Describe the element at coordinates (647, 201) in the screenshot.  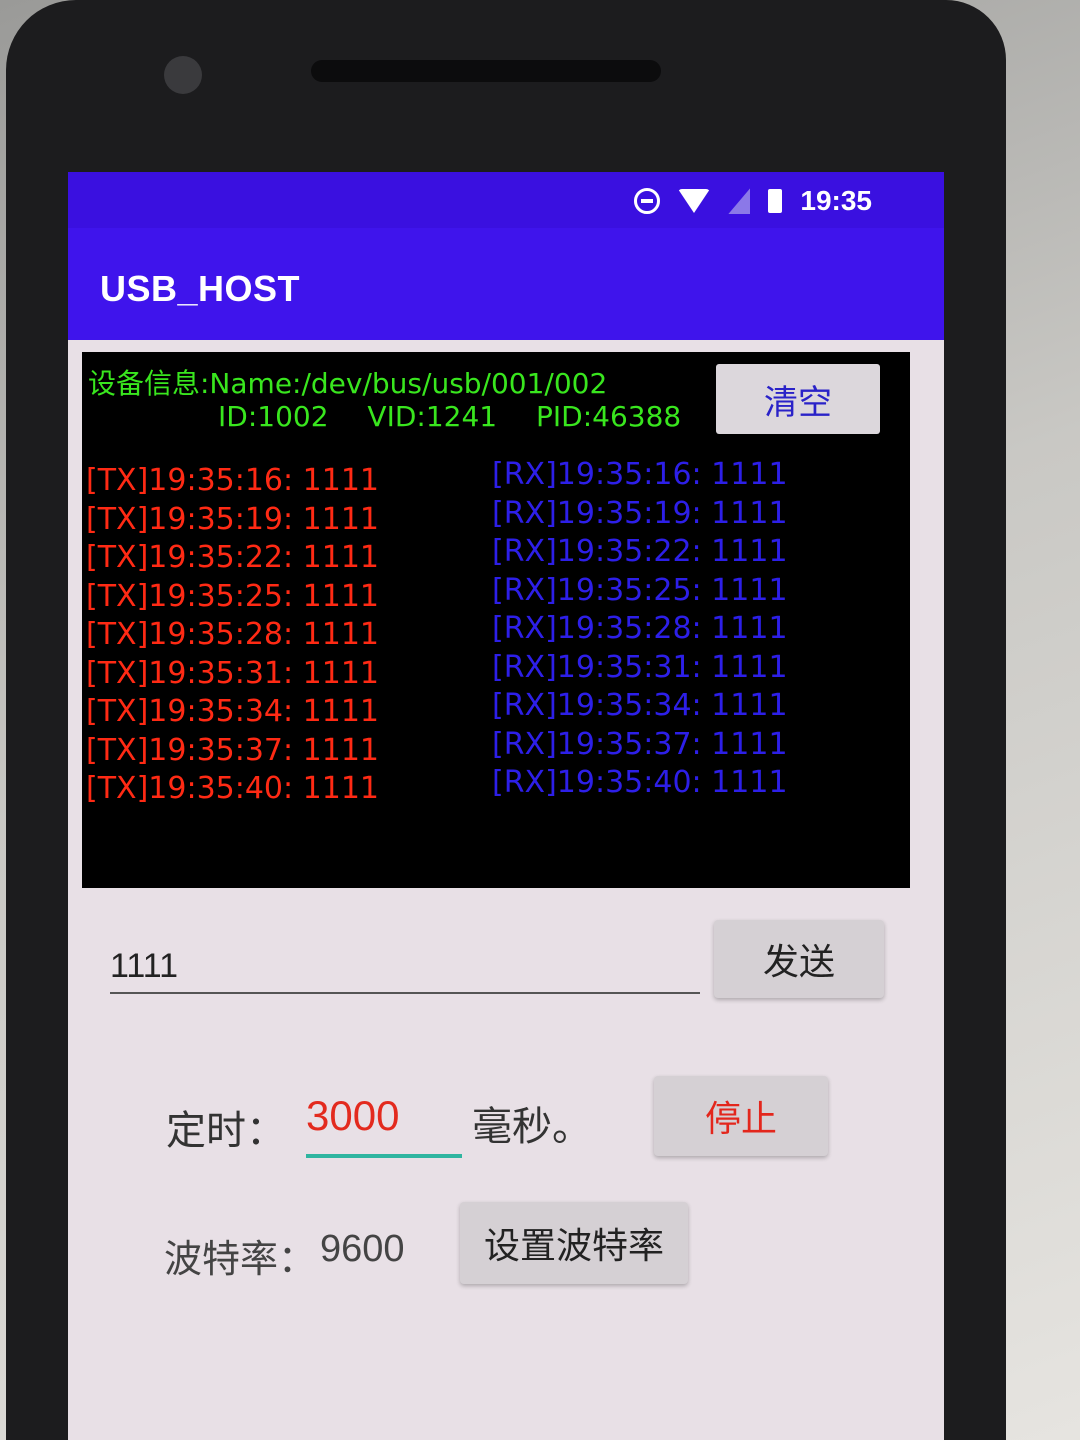
I see `do-not-disturb-icon` at that location.